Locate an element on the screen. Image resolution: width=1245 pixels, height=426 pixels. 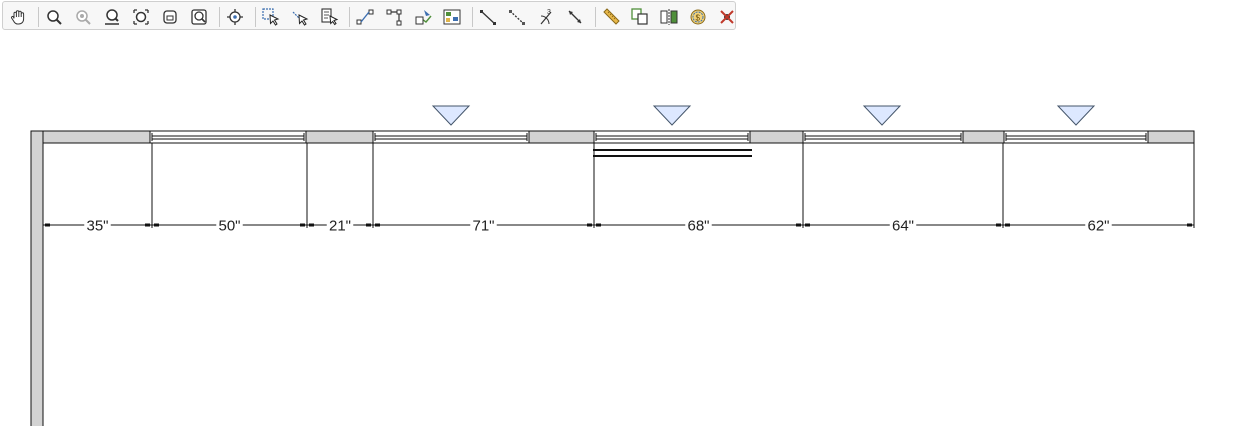
left-wall is located at coordinates (37, 278).